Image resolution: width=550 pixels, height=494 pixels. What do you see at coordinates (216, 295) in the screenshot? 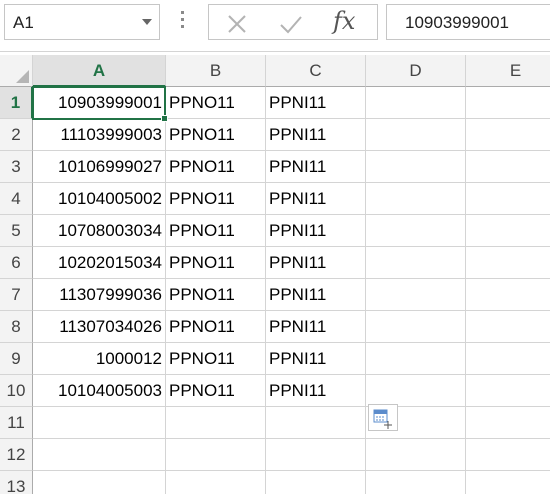
I see `cell-b7: PPNO11` at bounding box center [216, 295].